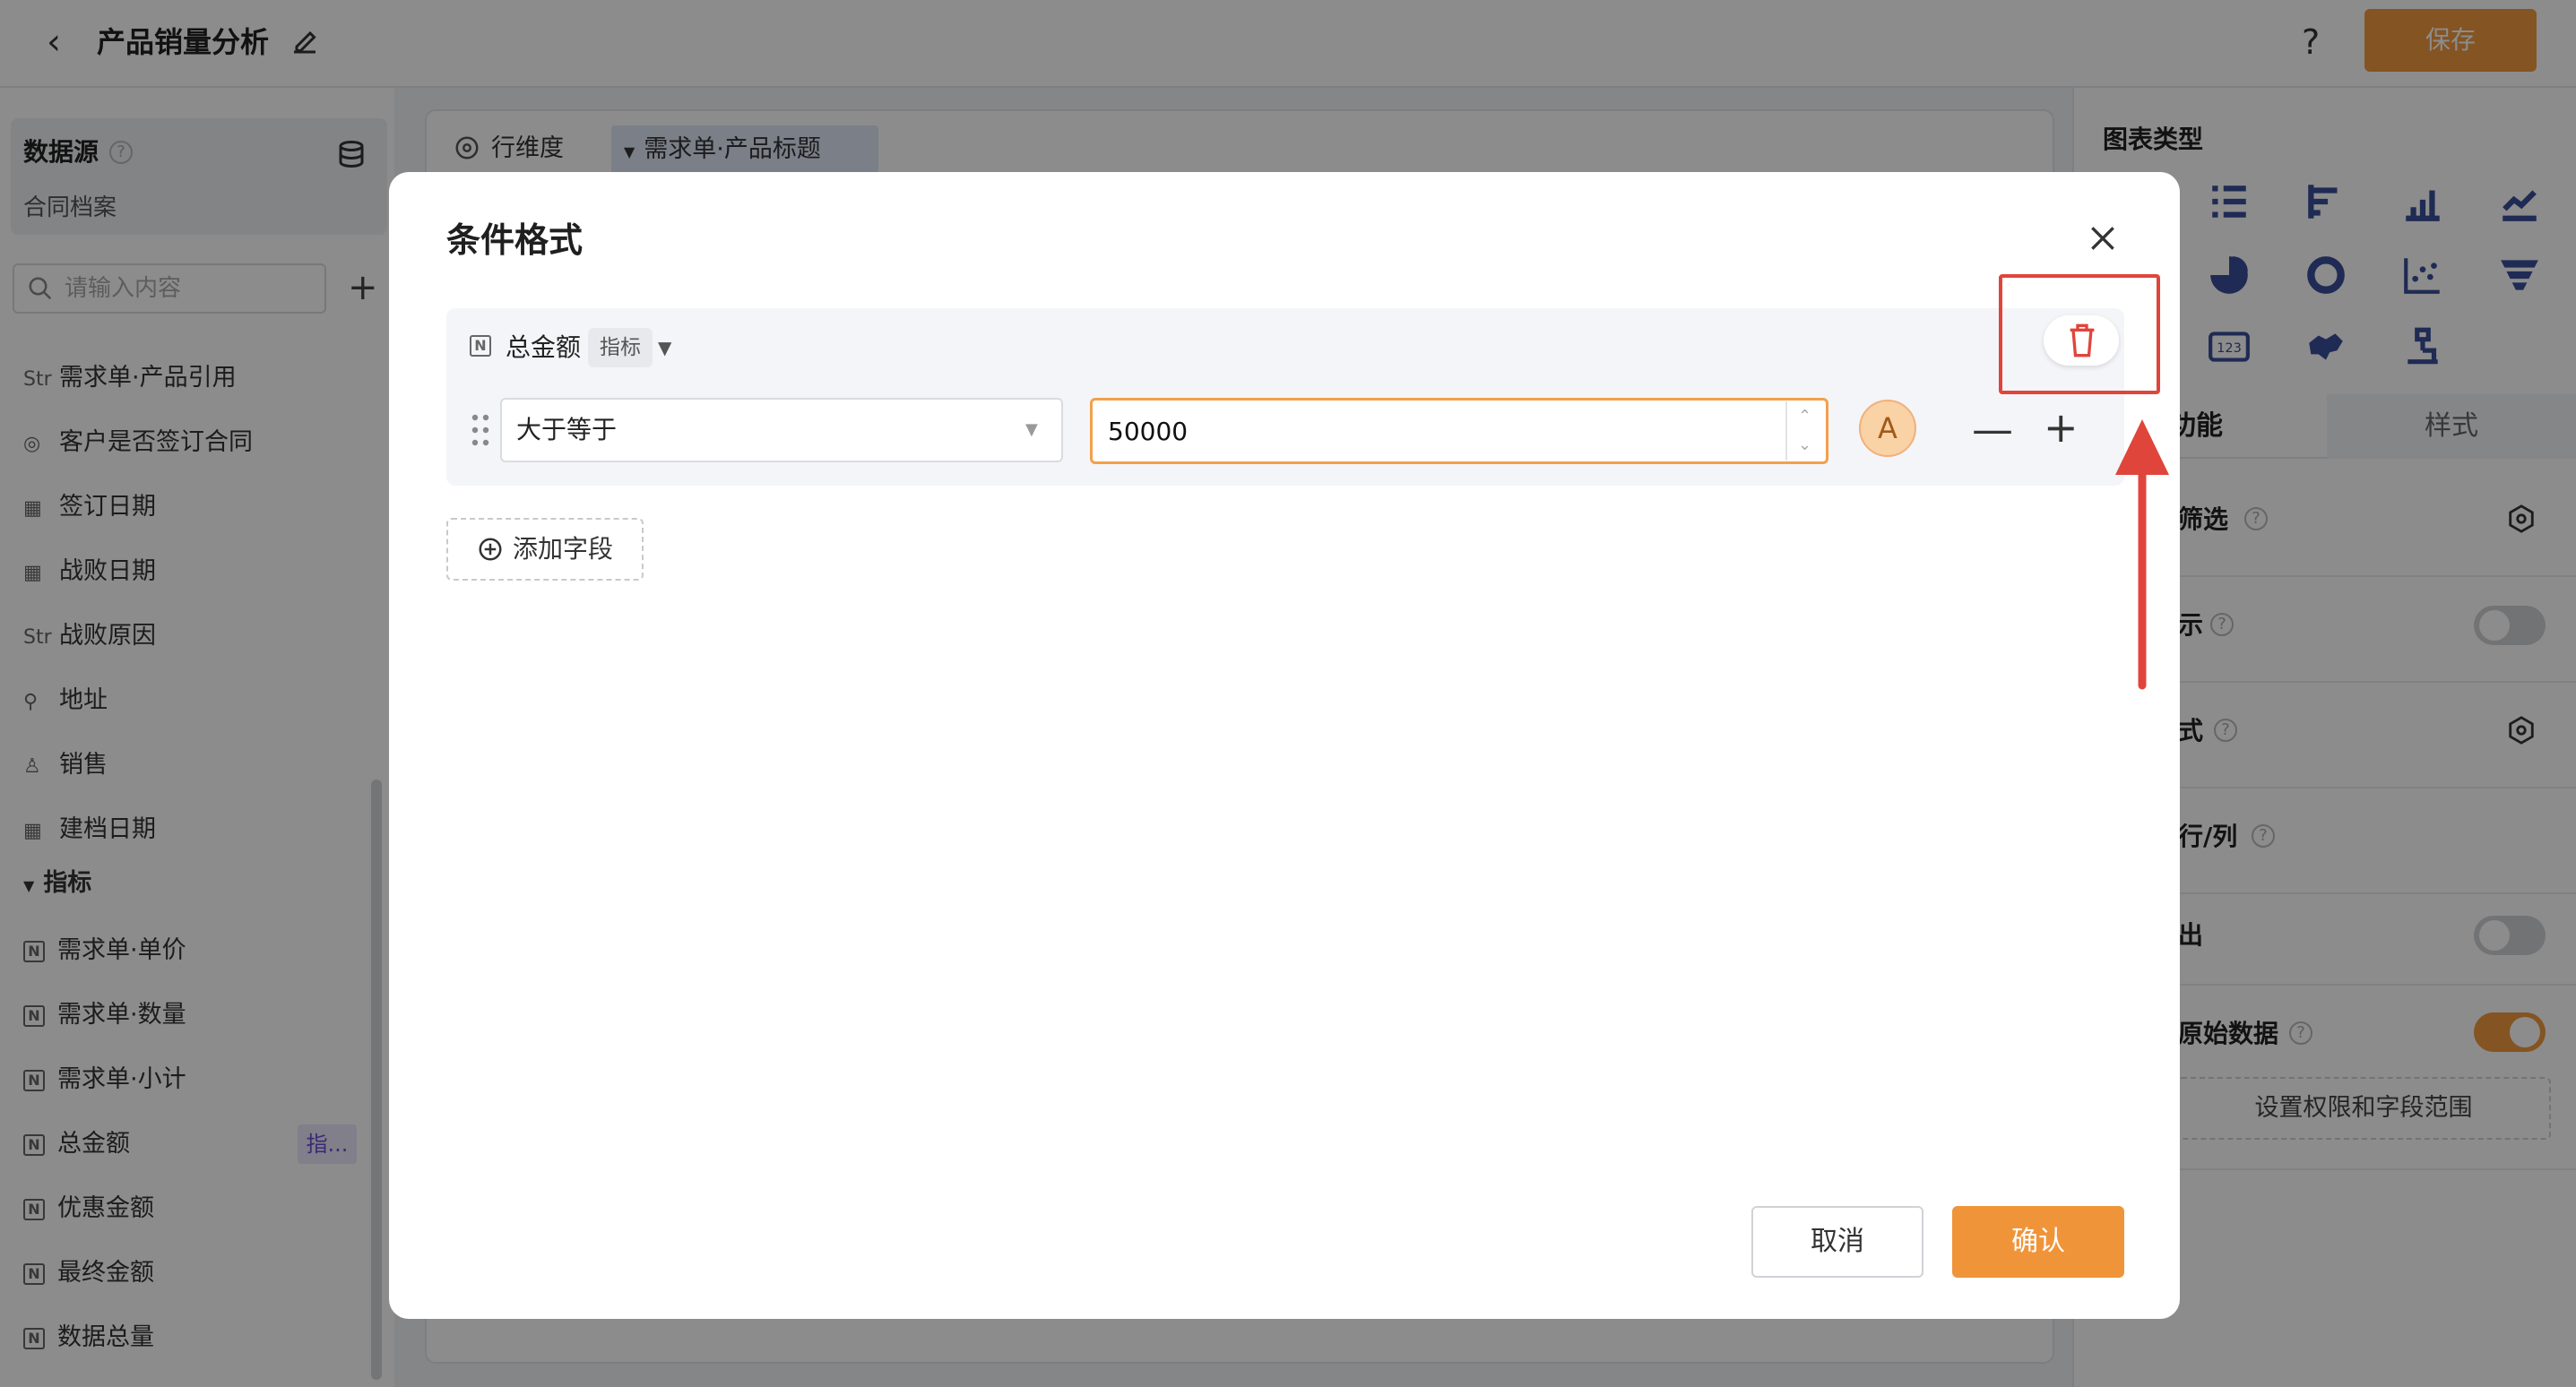  What do you see at coordinates (2038, 1242) in the screenshot?
I see `confirm-button: 确认` at bounding box center [2038, 1242].